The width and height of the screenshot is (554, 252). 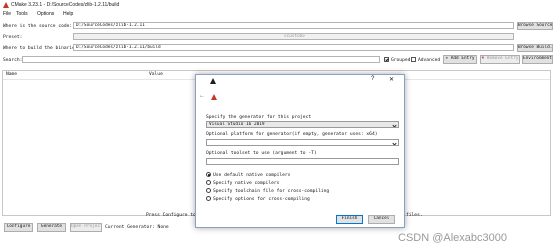 I want to click on add-entry-button: ✚ Add Entry, so click(x=460, y=59).